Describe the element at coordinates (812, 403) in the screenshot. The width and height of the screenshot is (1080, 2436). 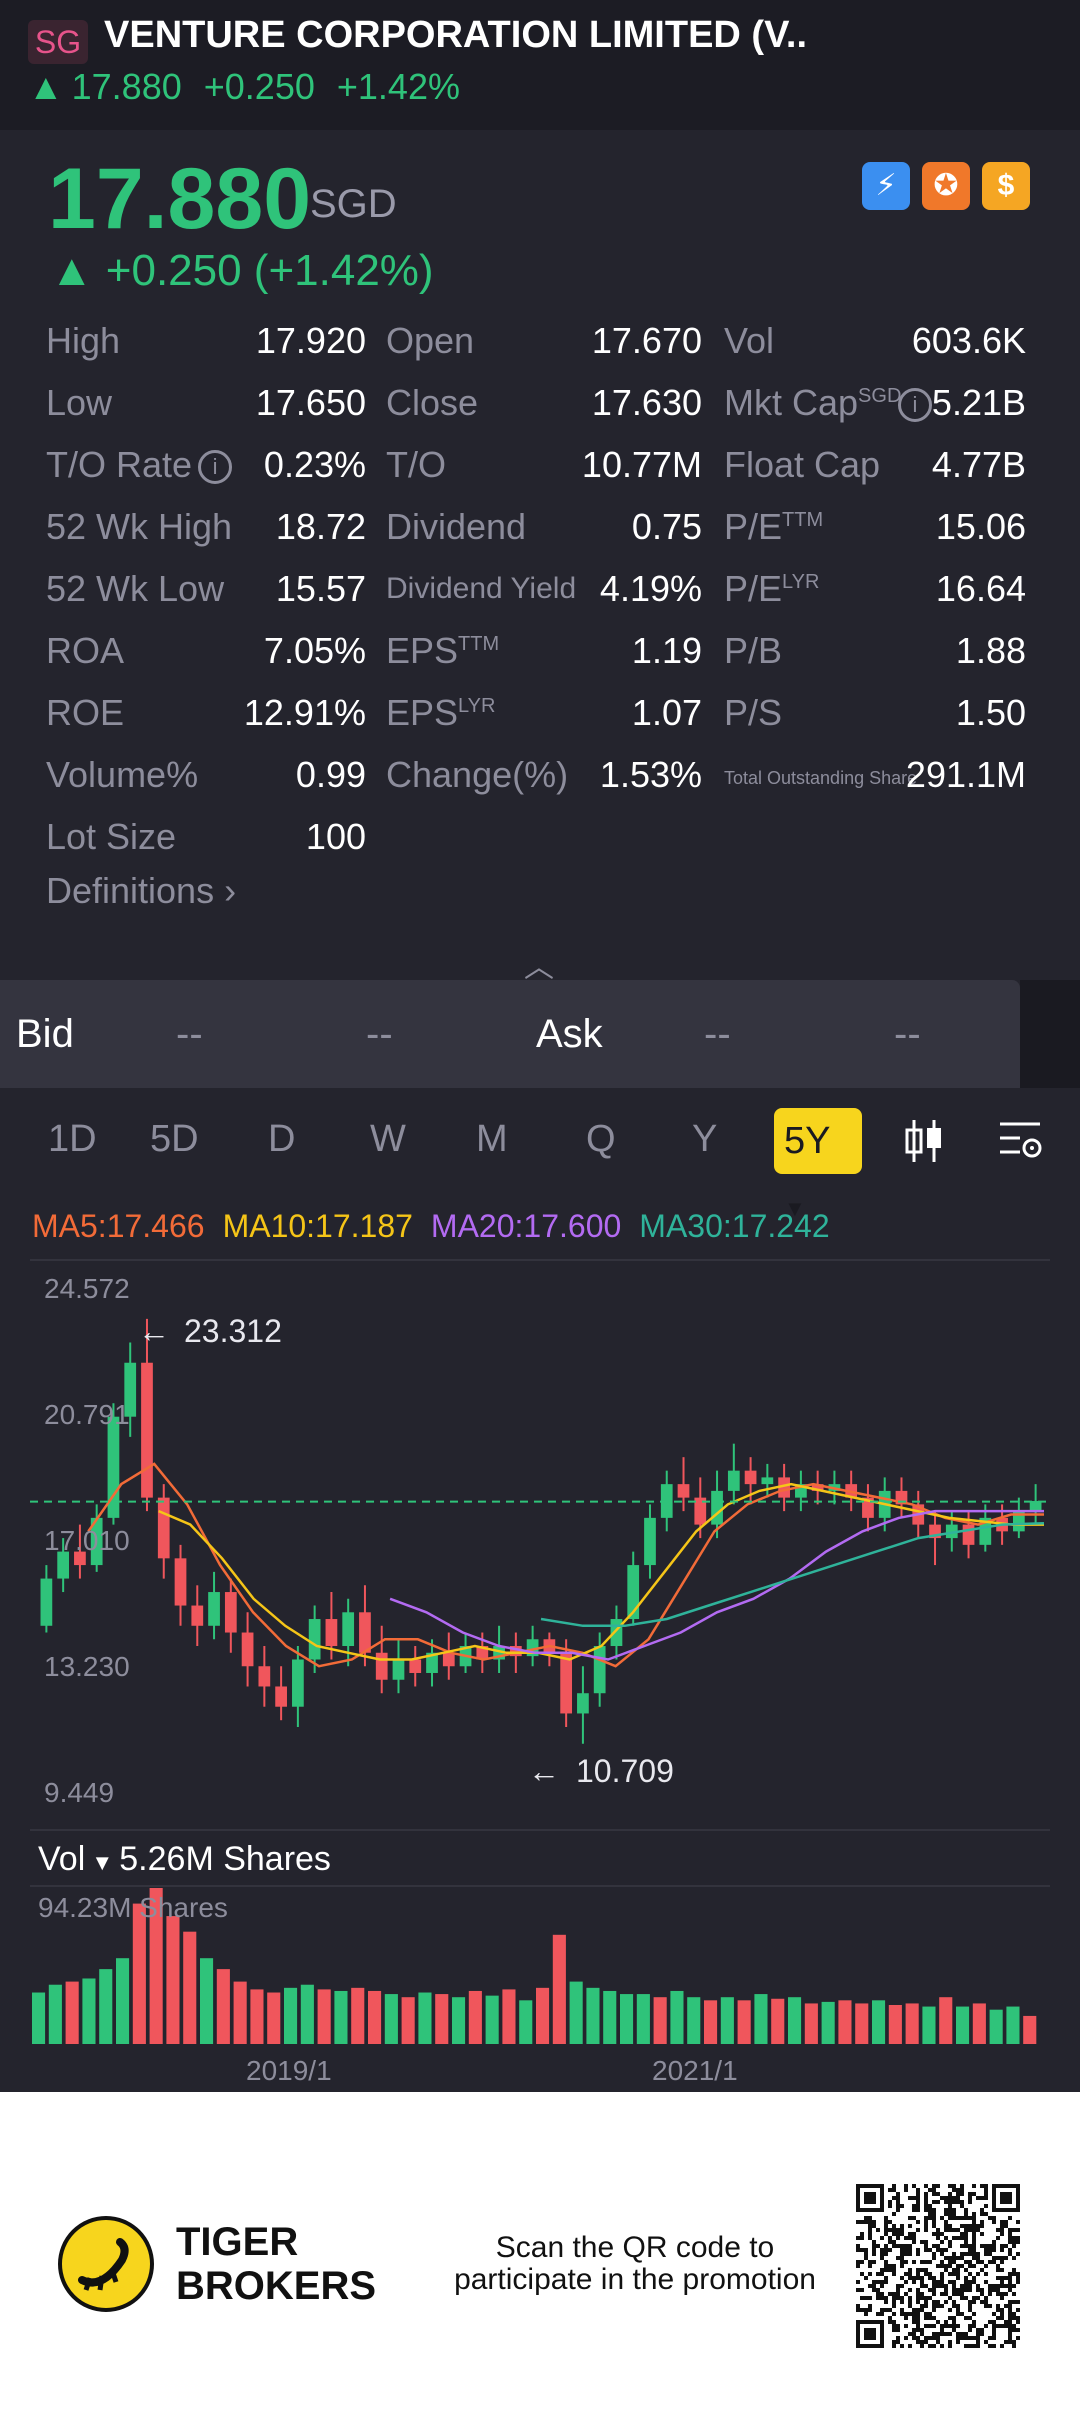
I see `stat-label: Mkt CapSGD` at that location.